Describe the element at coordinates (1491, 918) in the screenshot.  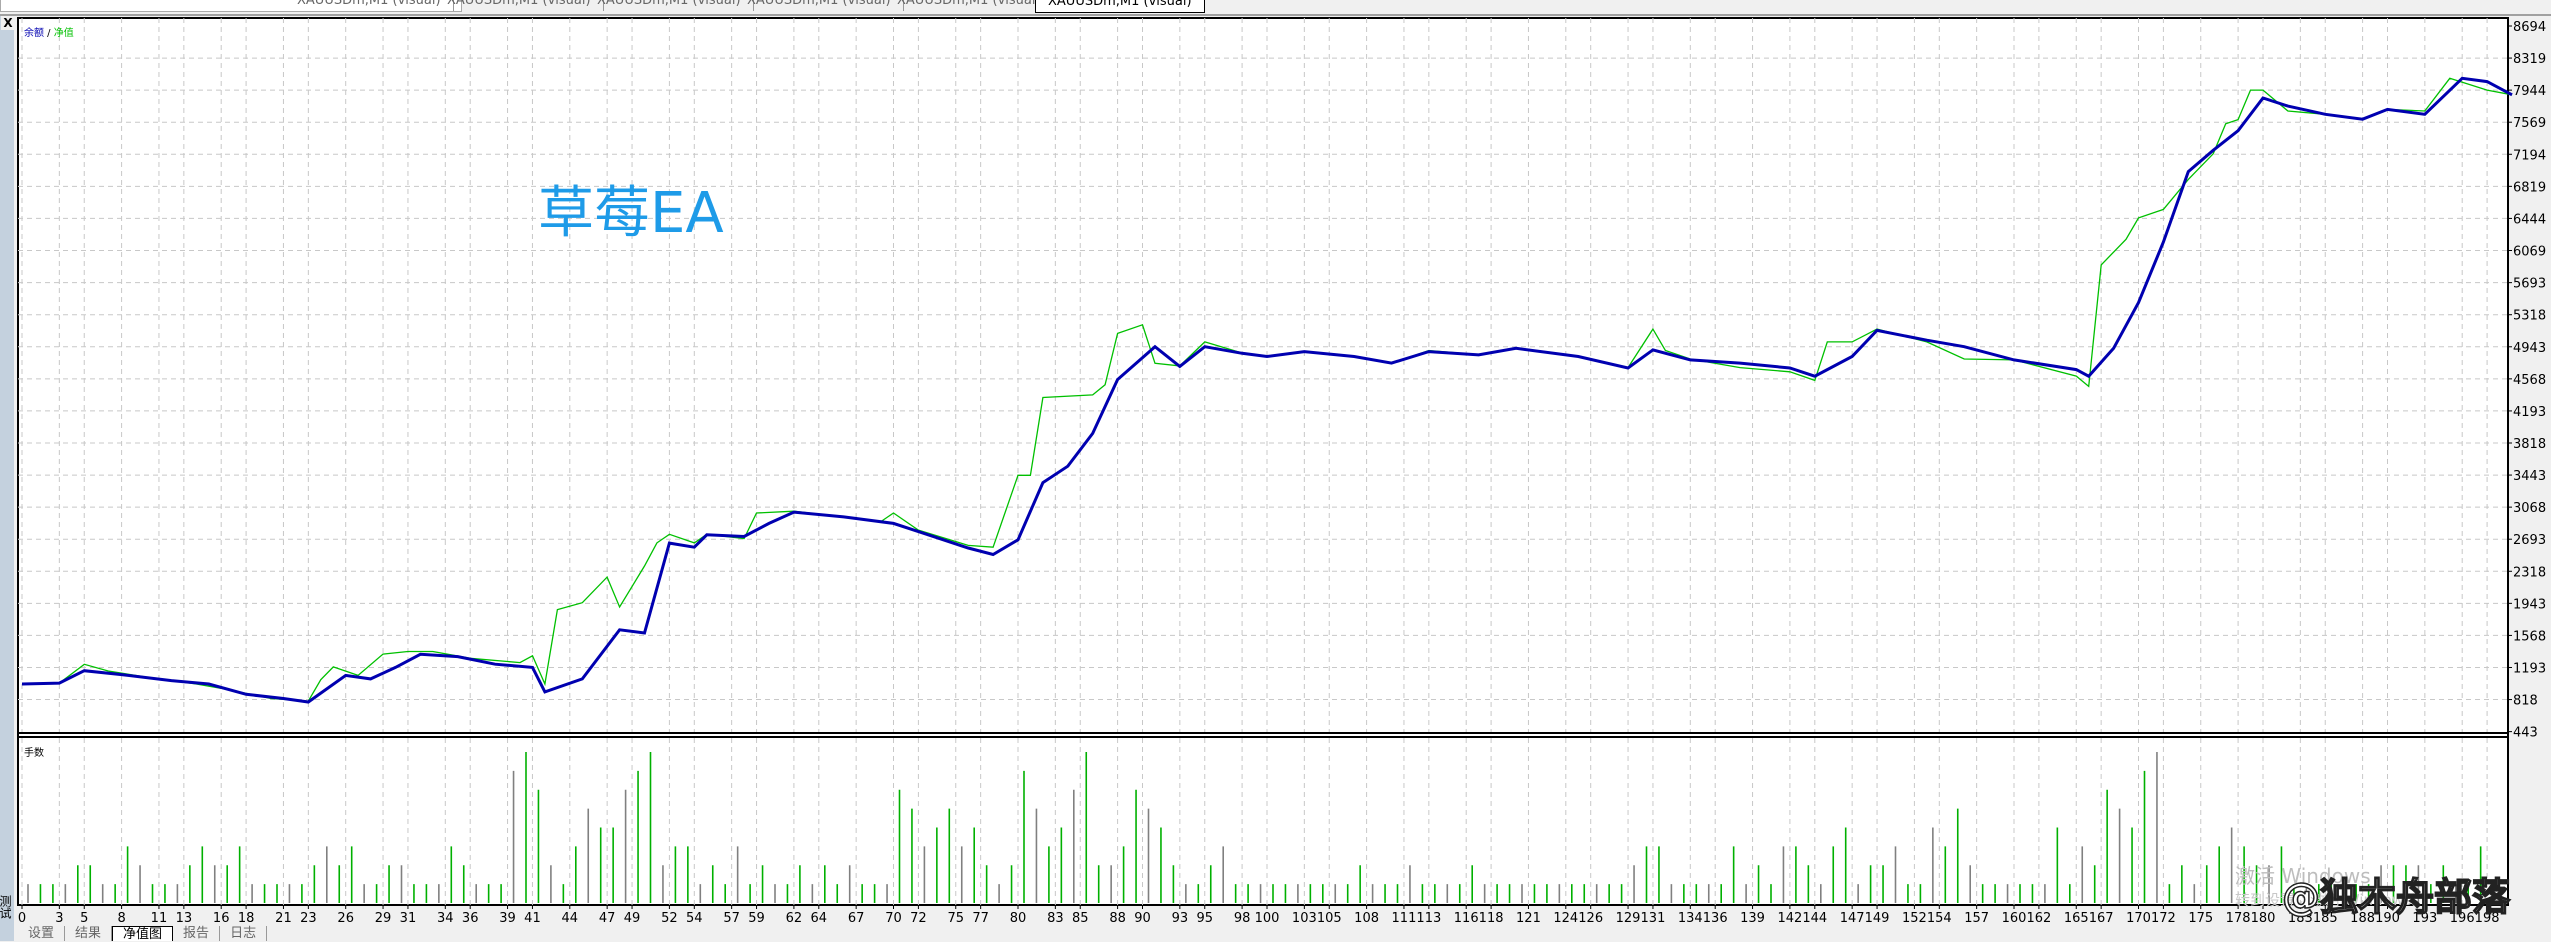
I see `x-tick-label: 118` at that location.